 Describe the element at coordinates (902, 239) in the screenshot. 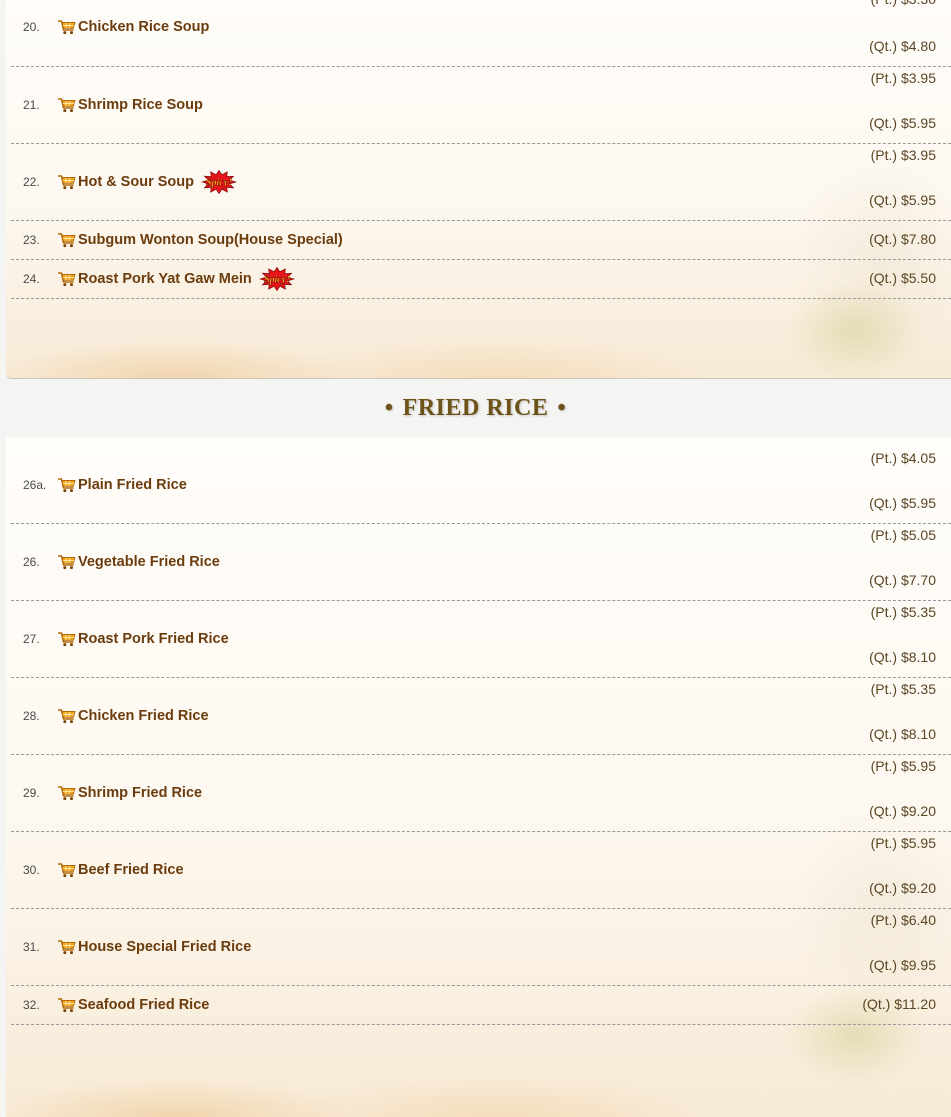

I see `item-price: (Qt.) $7.80` at that location.